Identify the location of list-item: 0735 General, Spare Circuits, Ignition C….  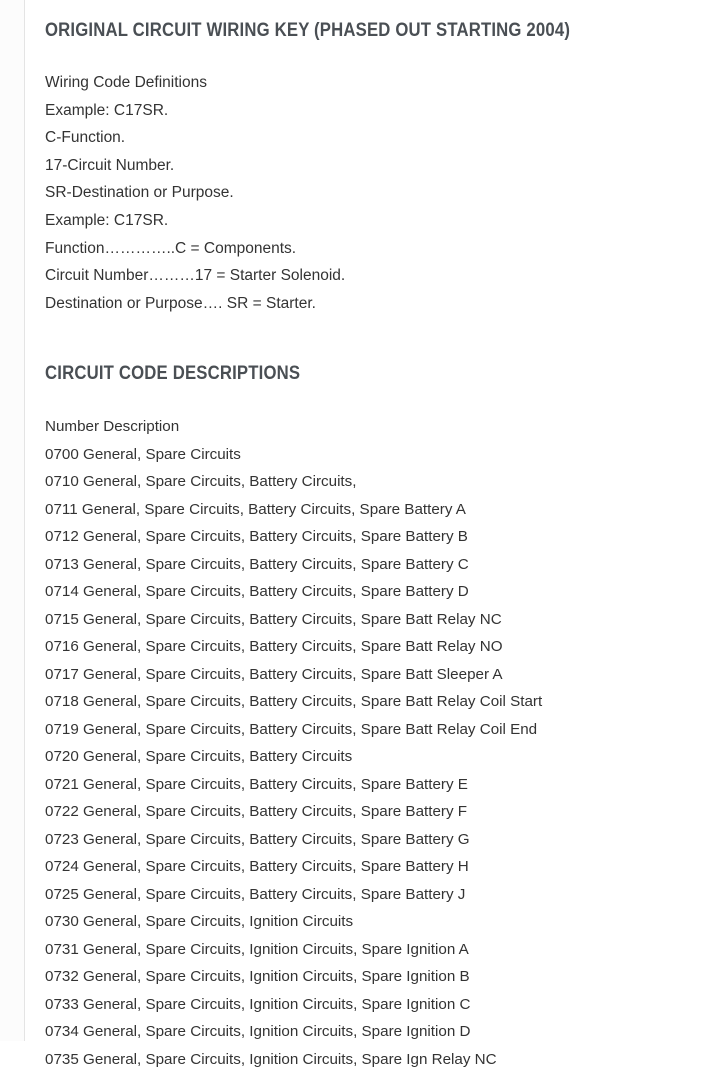
(271, 1059).